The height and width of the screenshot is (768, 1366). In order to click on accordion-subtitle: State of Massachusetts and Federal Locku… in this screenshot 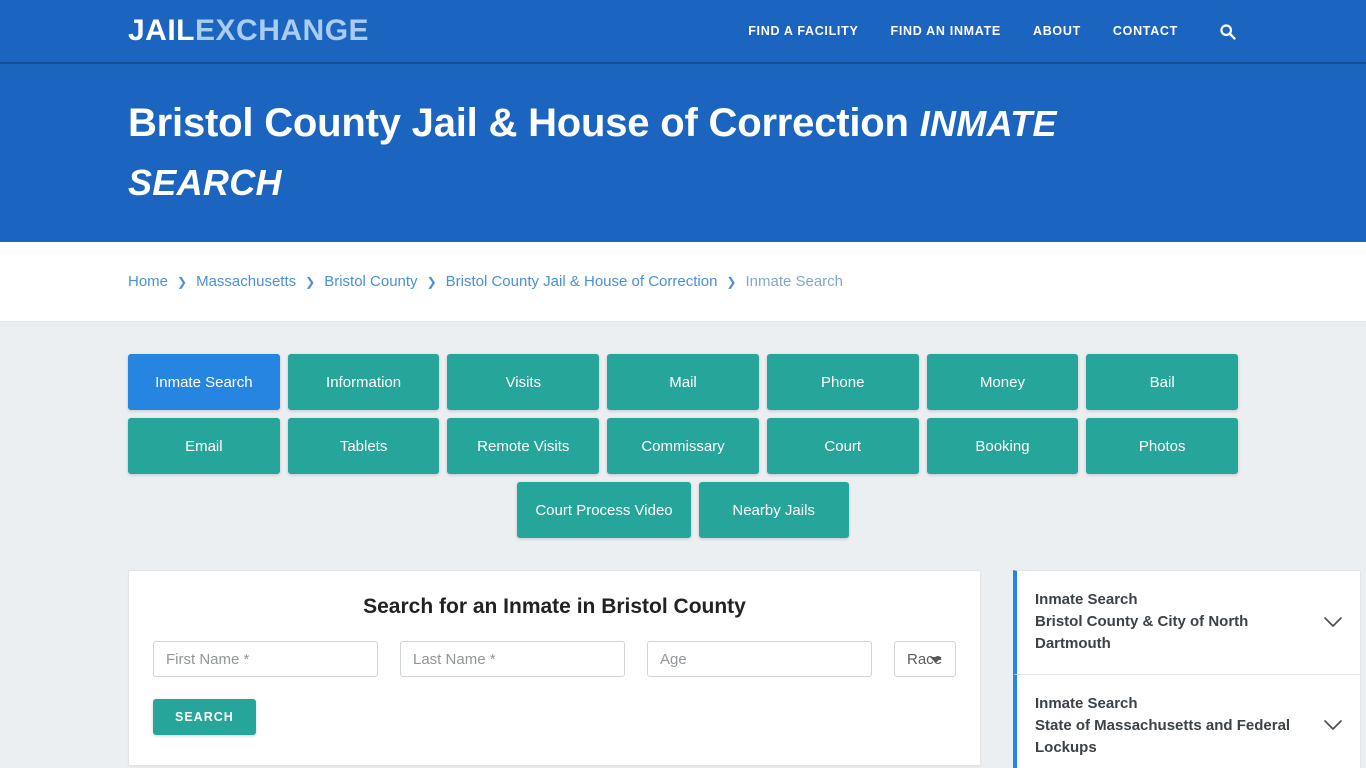, I will do `click(1163, 736)`.